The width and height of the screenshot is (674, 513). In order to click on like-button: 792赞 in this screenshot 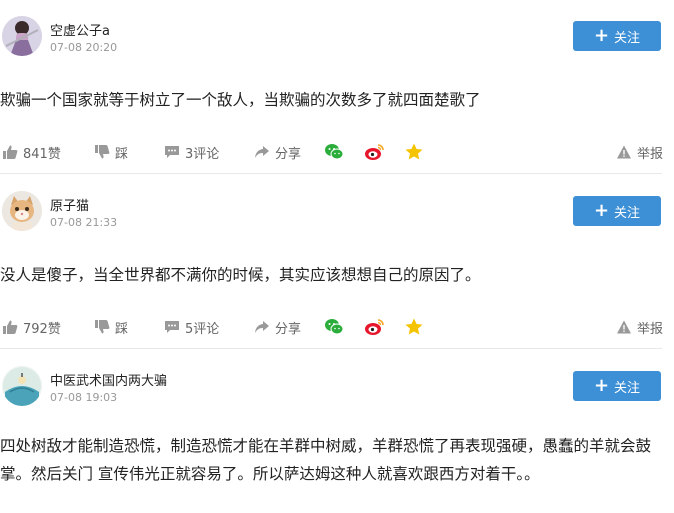, I will do `click(31, 327)`.